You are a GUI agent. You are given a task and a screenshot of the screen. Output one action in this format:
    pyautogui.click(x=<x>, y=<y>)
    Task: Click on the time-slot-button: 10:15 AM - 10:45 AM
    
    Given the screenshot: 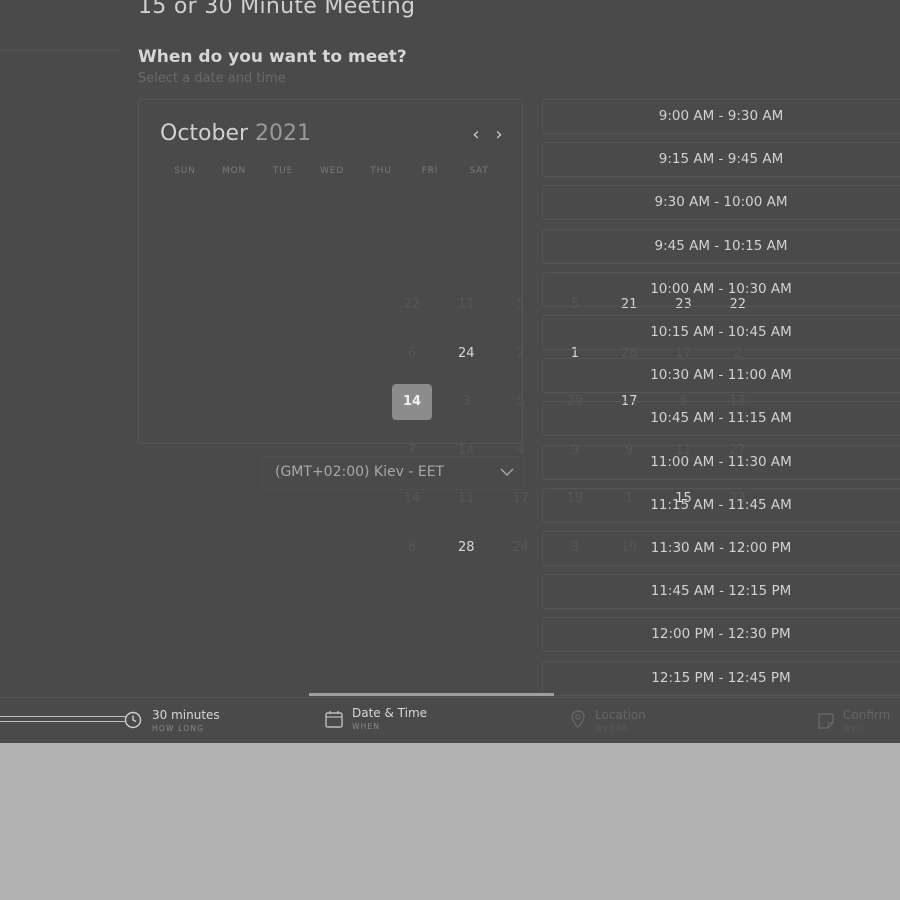 What is the action you would take?
    pyautogui.click(x=721, y=332)
    